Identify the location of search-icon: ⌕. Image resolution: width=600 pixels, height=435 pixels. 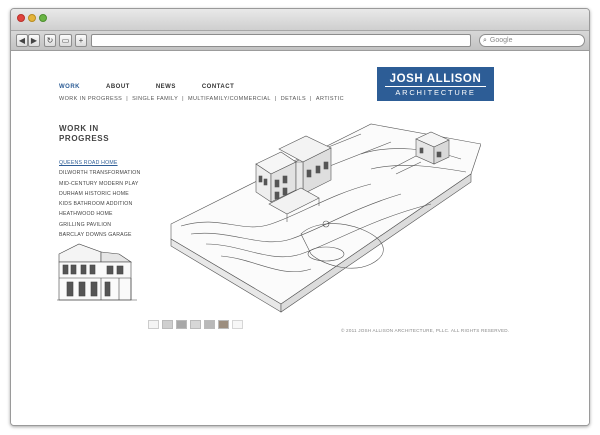
(485, 40).